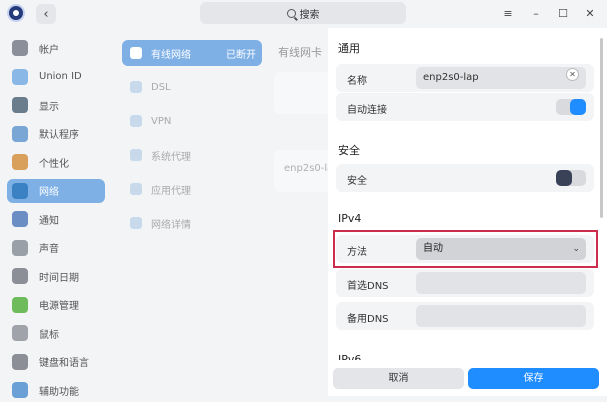  What do you see at coordinates (465, 178) in the screenshot?
I see `security-row: 安全` at bounding box center [465, 178].